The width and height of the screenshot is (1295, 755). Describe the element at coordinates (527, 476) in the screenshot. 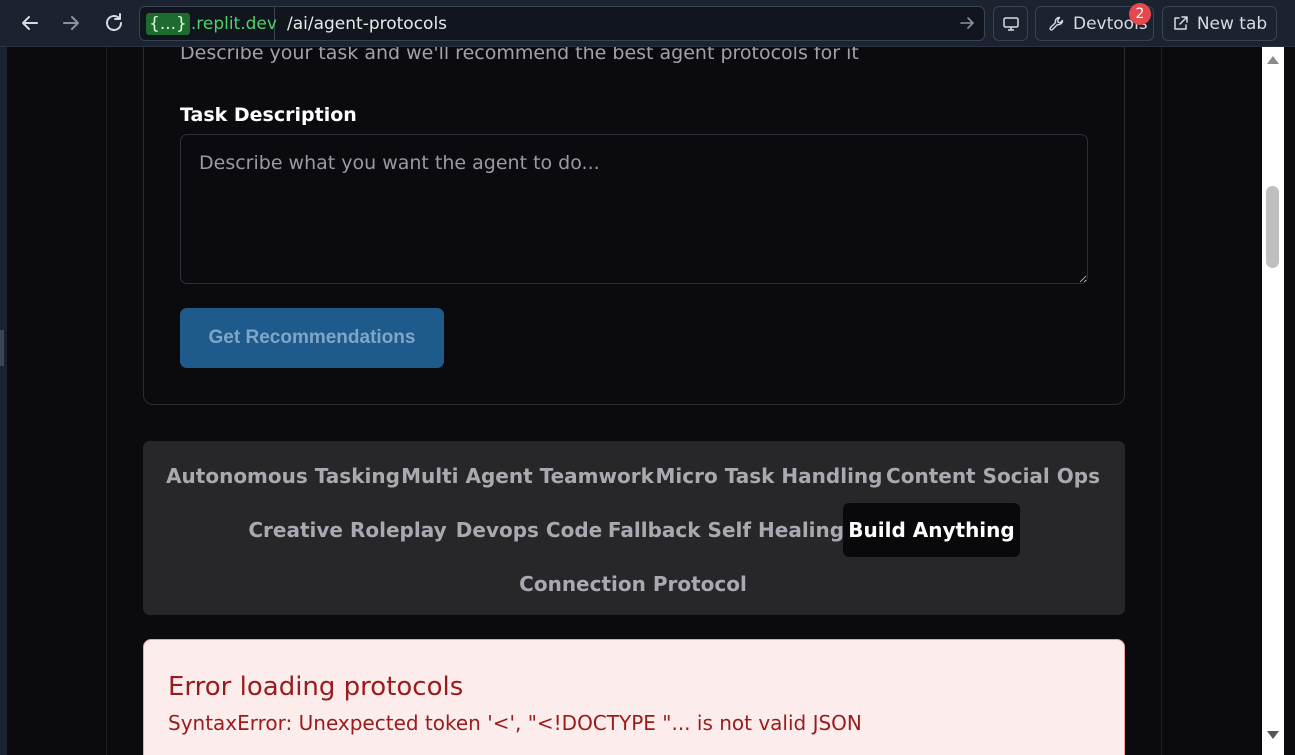

I see `tab-multi-agent-teamwork: Multi Agent Teamwork` at that location.